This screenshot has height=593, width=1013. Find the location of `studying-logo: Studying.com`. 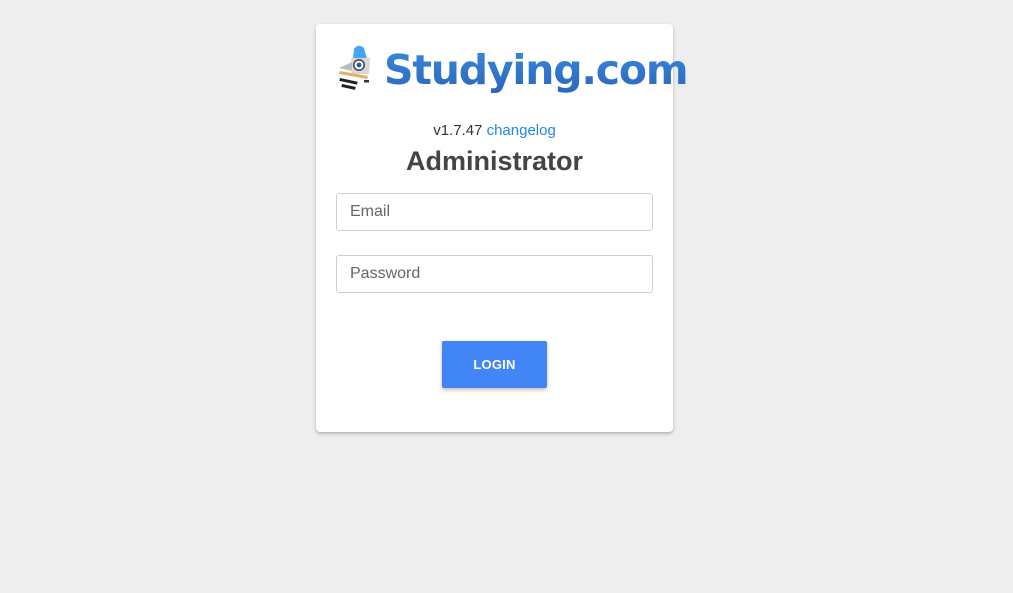

studying-logo: Studying.com is located at coordinates (512, 72).